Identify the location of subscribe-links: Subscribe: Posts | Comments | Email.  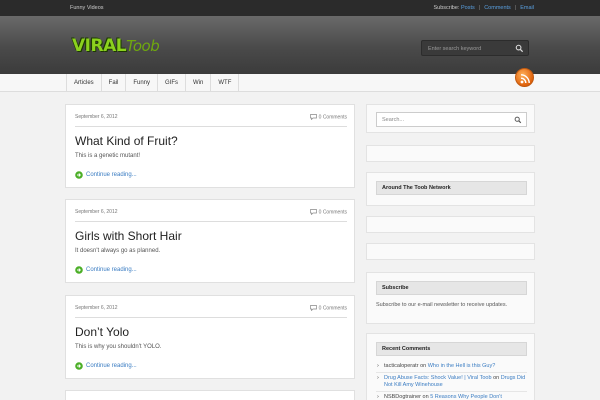
(483, 8).